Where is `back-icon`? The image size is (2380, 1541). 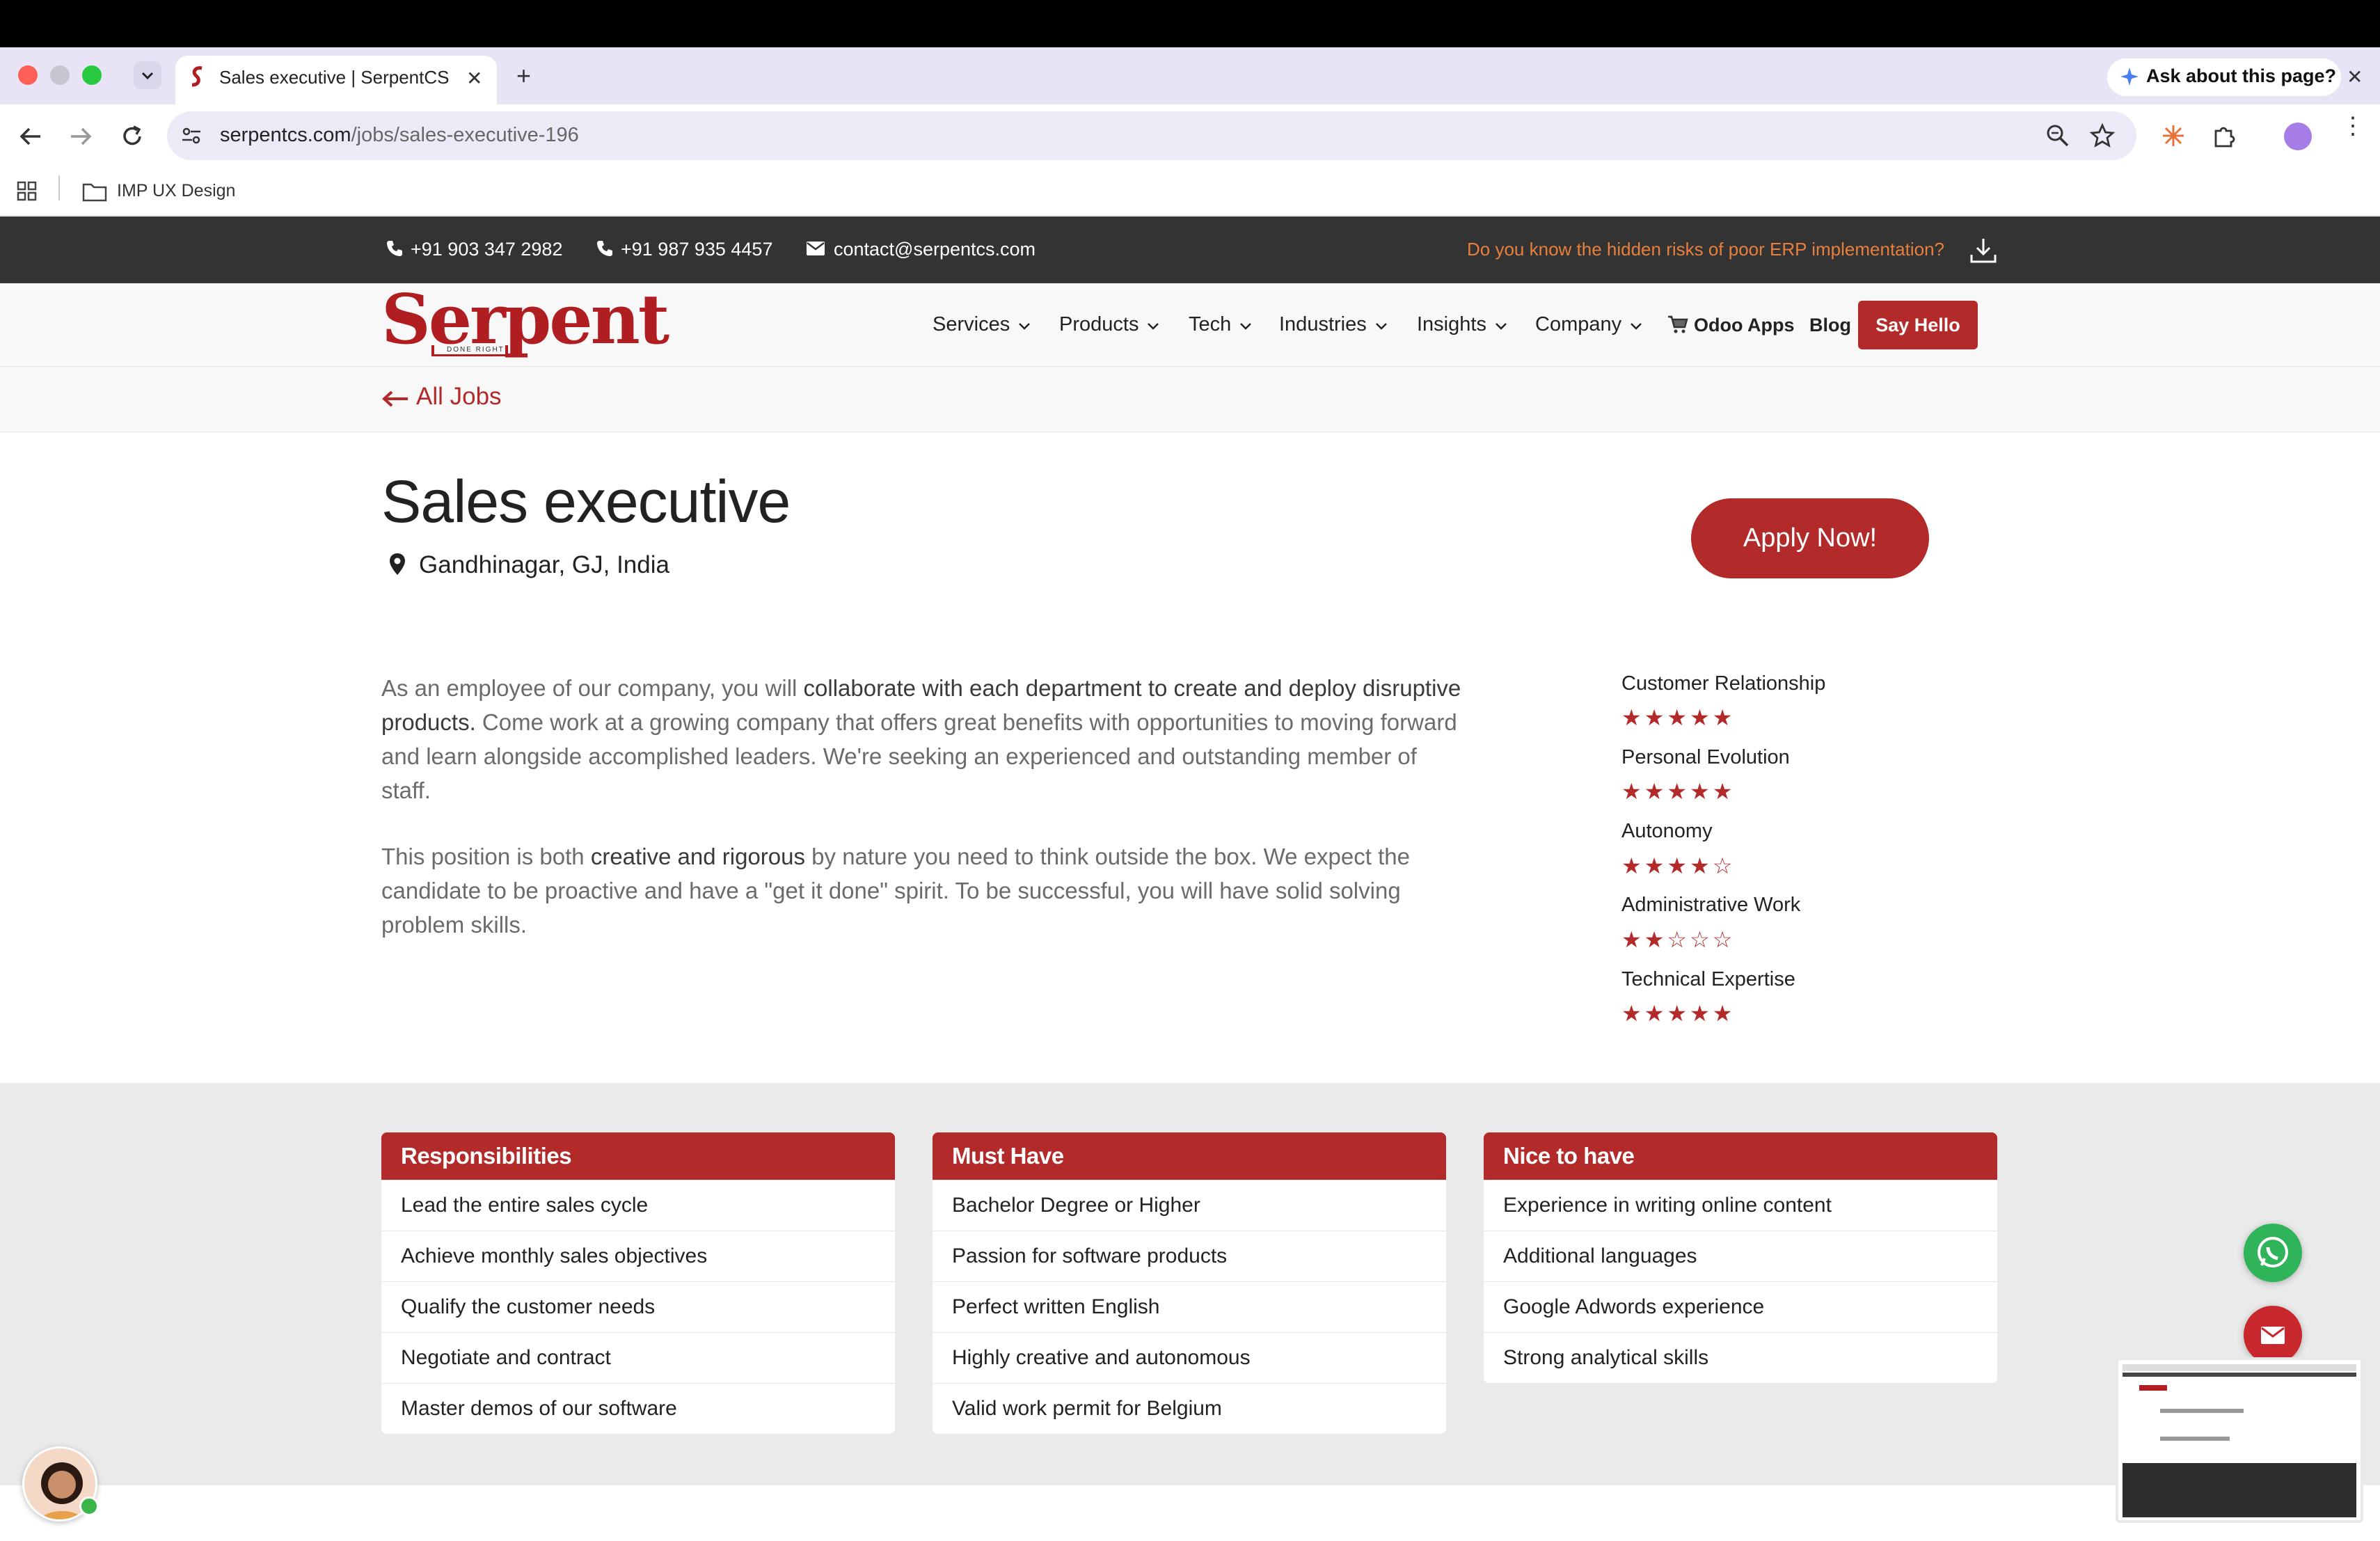 back-icon is located at coordinates (31, 136).